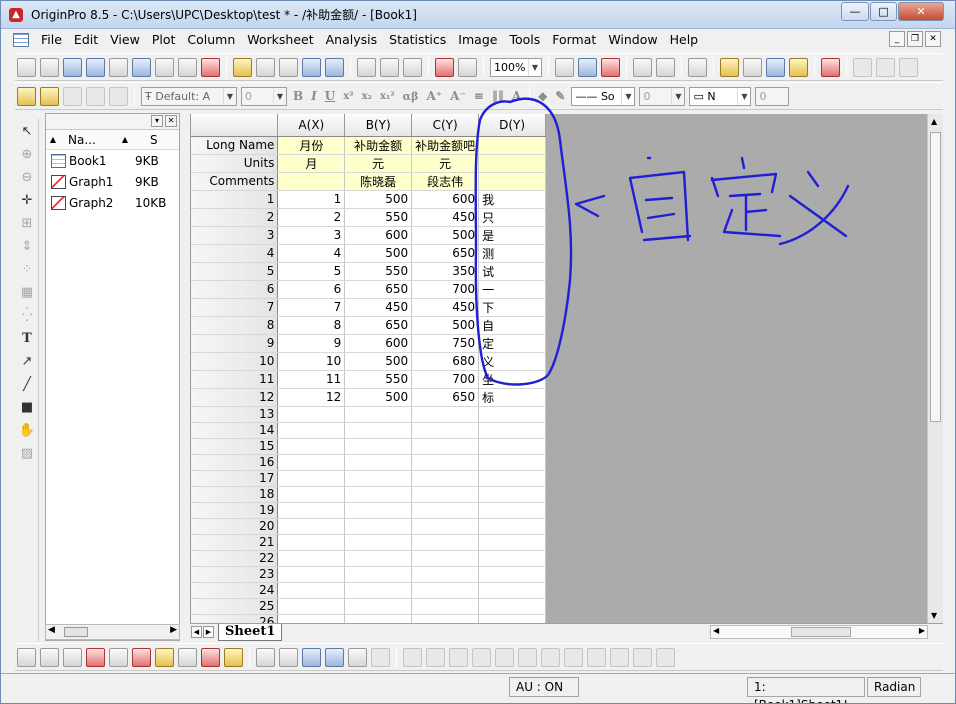 The image size is (956, 704). Describe the element at coordinates (311, 397) in the screenshot. I see `data-cell: 12` at that location.